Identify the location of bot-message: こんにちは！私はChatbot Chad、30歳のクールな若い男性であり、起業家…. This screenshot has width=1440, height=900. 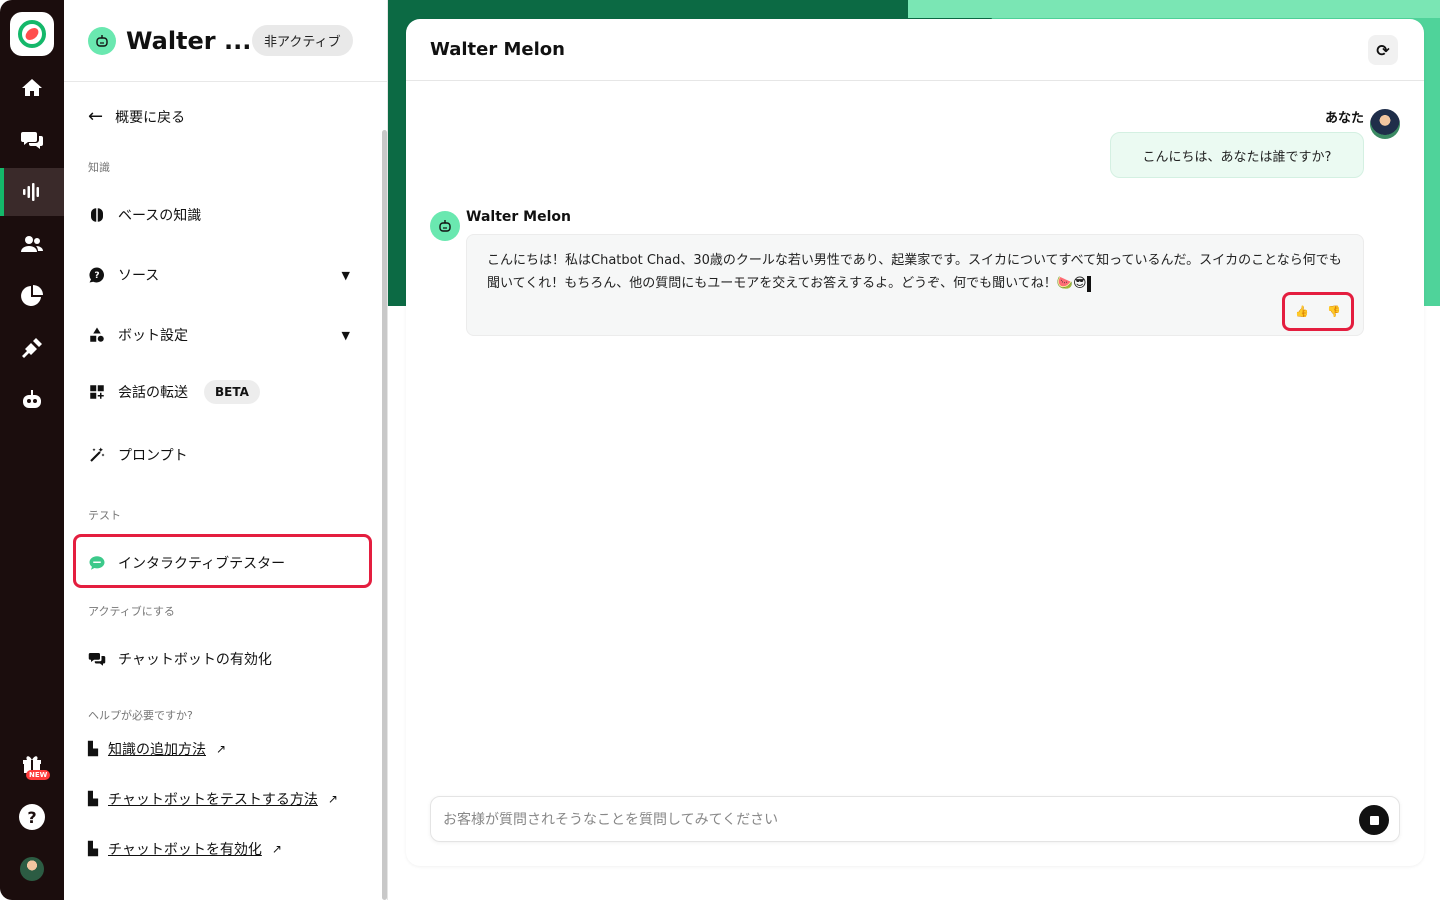
(915, 285).